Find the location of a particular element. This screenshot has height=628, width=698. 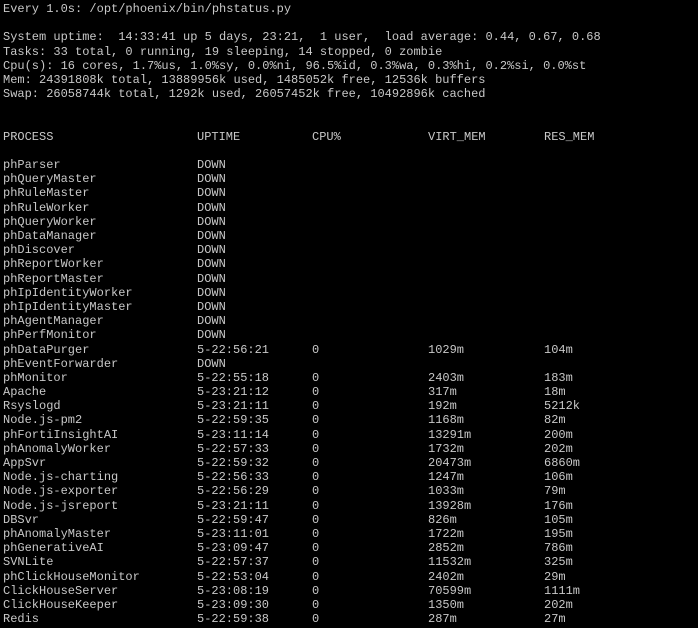

process-res-mem: 176m is located at coordinates (558, 505).